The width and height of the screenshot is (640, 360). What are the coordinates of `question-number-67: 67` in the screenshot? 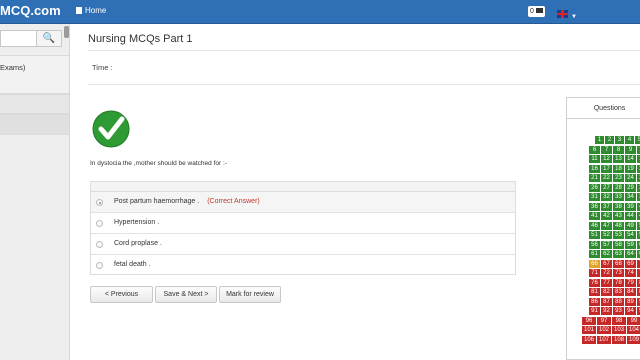 It's located at (606, 263).